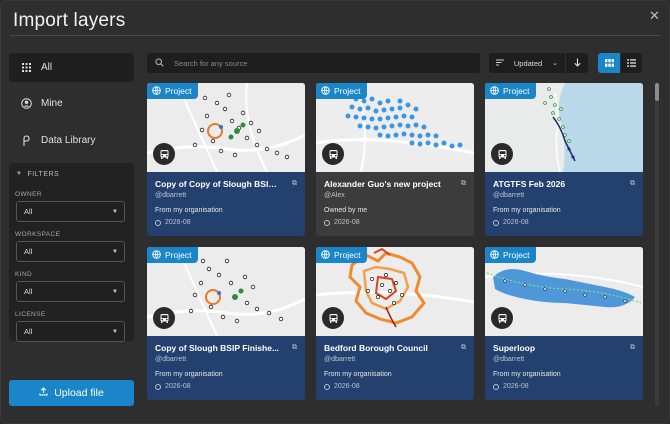 This screenshot has width=670, height=424. Describe the element at coordinates (500, 63) in the screenshot. I see `sort-lines-icon` at that location.